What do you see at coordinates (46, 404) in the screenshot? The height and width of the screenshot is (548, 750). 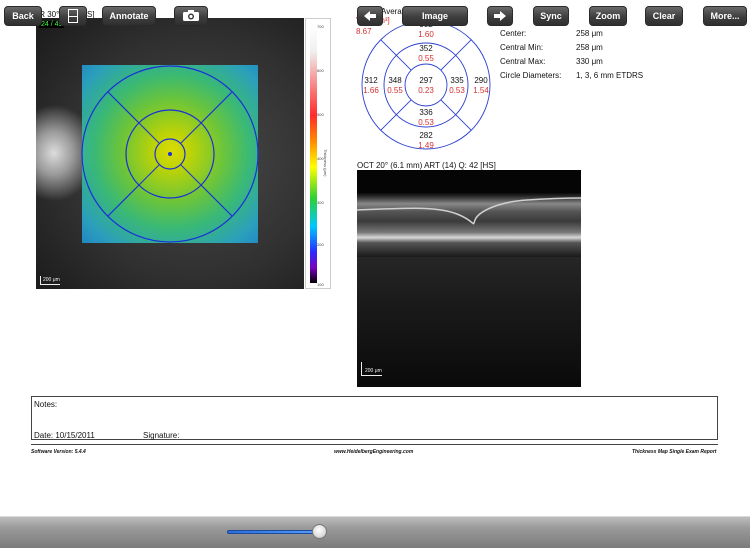 I see `notes-label: Notes:` at bounding box center [46, 404].